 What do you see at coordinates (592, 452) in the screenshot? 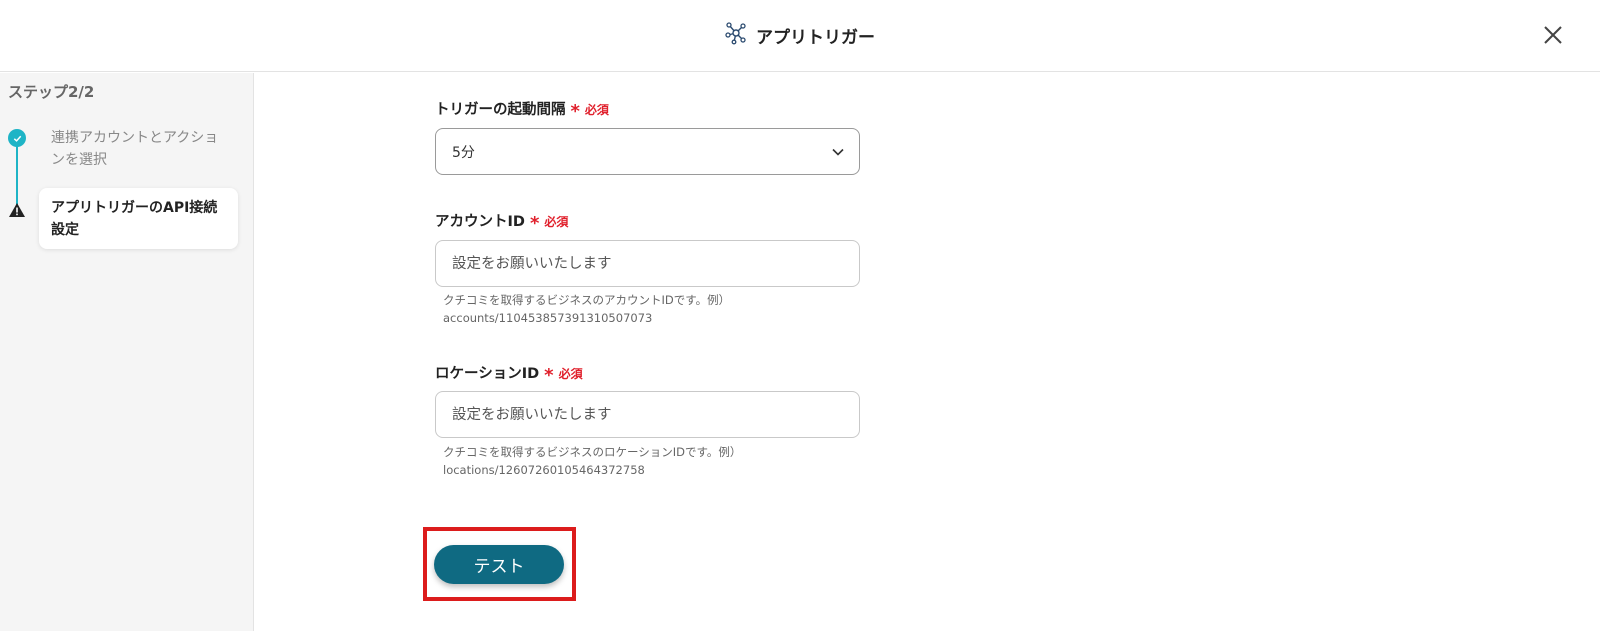
I see `location-id-hint-text: クチコミを取得するビジネスのロケーションIDです。例）` at bounding box center [592, 452].